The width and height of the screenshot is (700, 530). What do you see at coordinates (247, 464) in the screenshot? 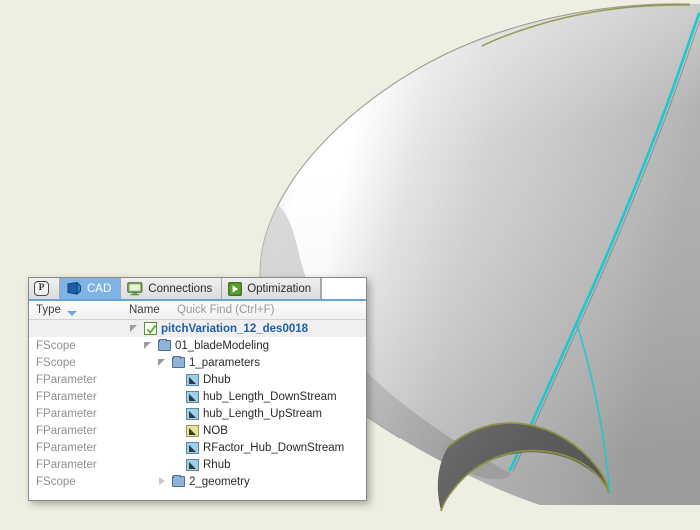
I see `tree-row-name-cell: Rhub` at bounding box center [247, 464].